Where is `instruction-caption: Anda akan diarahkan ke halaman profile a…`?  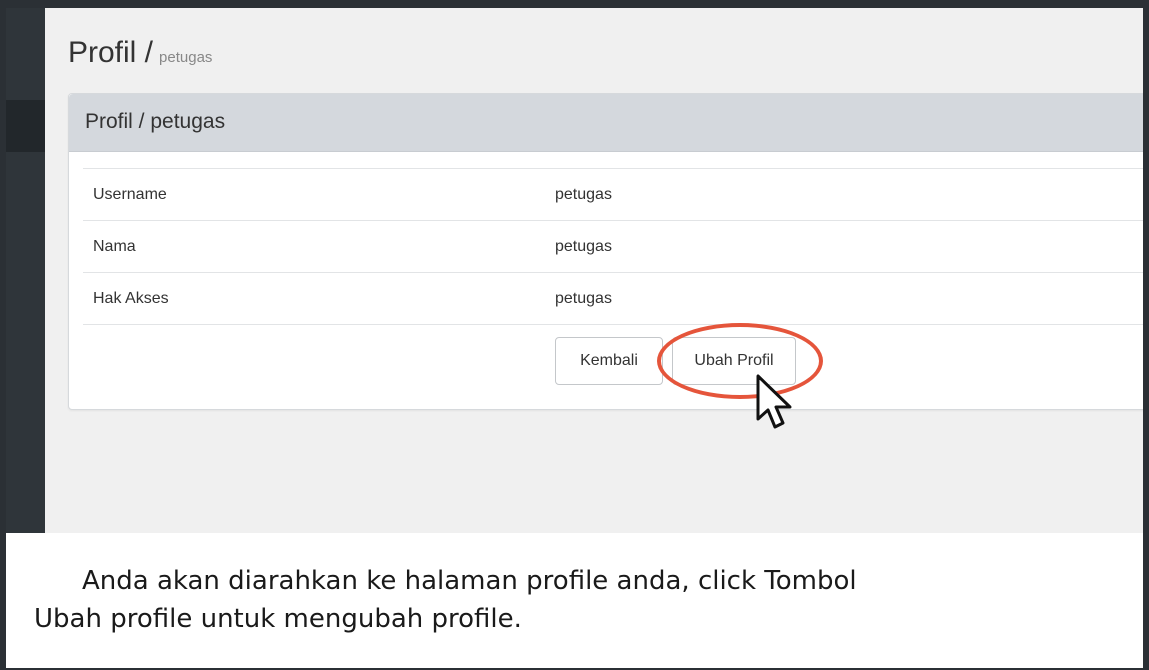 instruction-caption: Anda akan diarahkan ke halaman profile a… is located at coordinates (574, 600).